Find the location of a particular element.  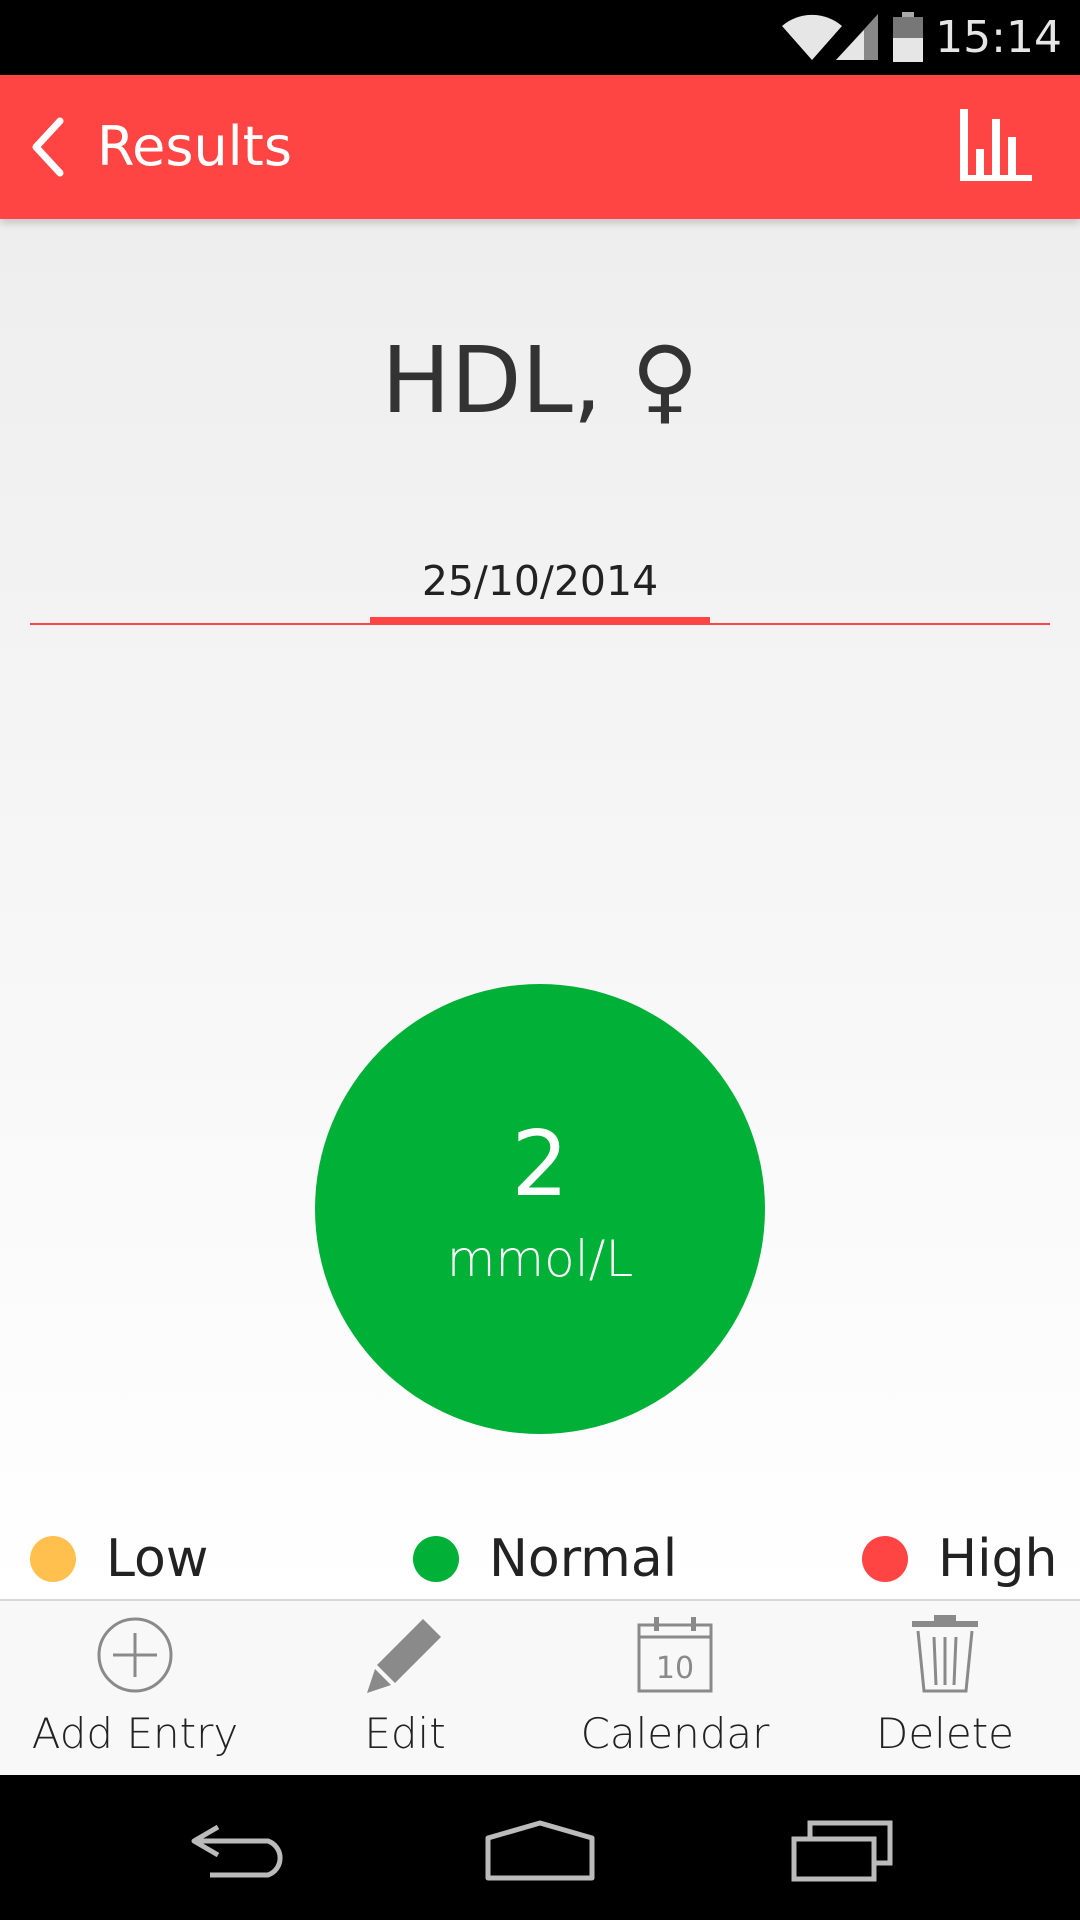

legend-dot-normal is located at coordinates (436, 1559).